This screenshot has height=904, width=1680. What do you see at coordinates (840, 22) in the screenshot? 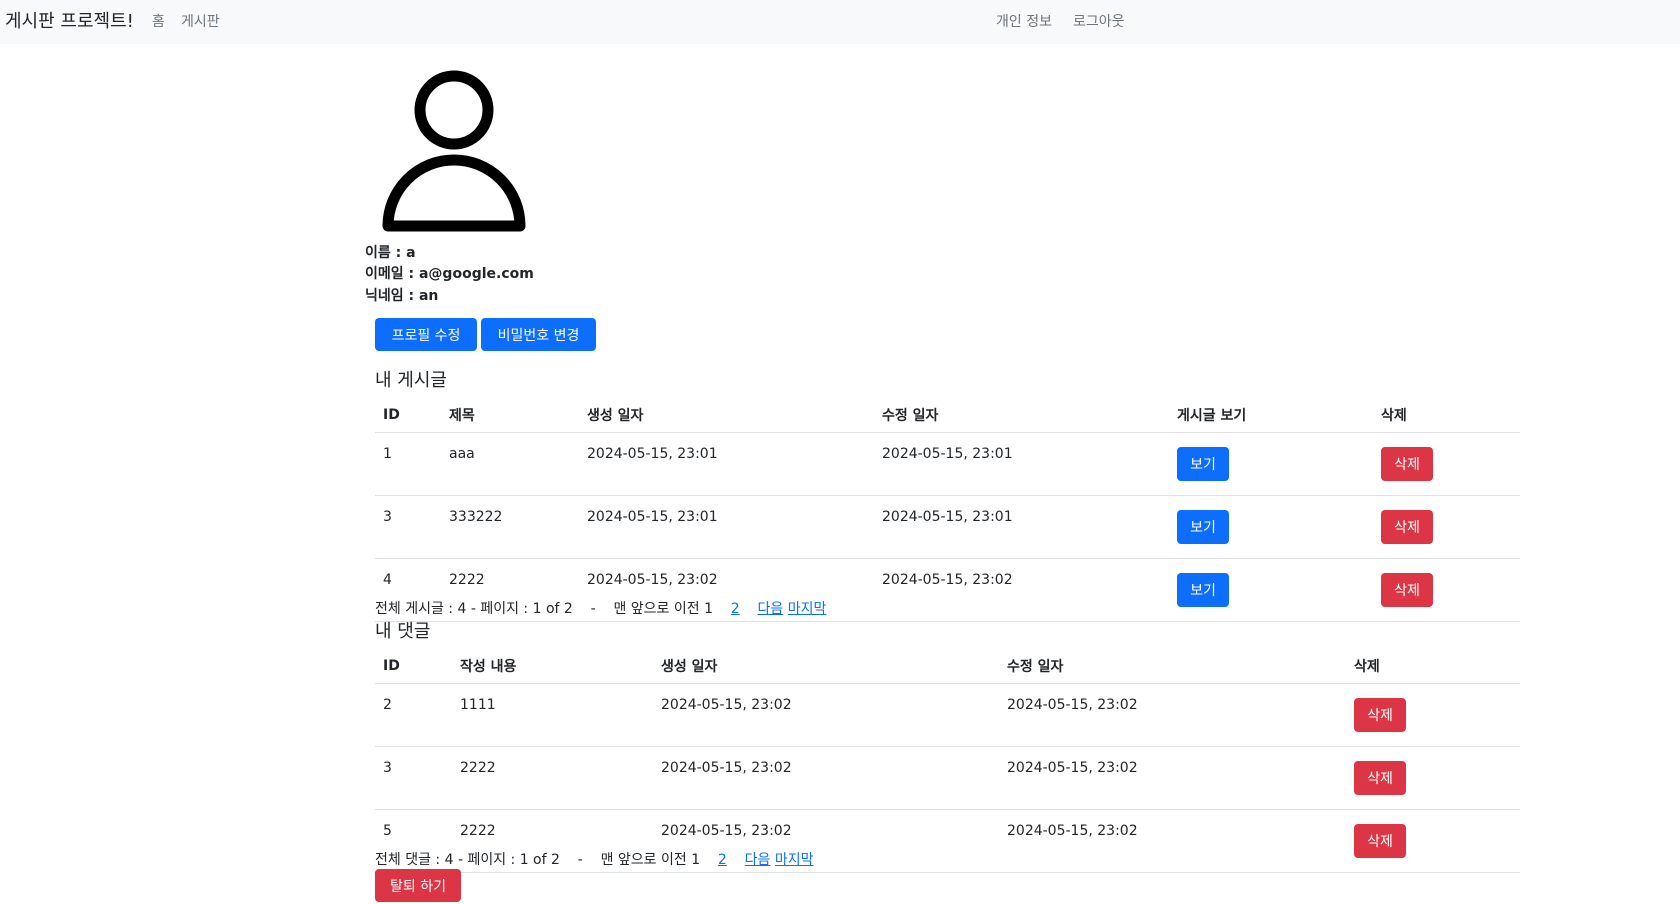
I see `navbar: 게시판 프로젝트! 홈 게시판 개인 정보 로그아웃` at bounding box center [840, 22].